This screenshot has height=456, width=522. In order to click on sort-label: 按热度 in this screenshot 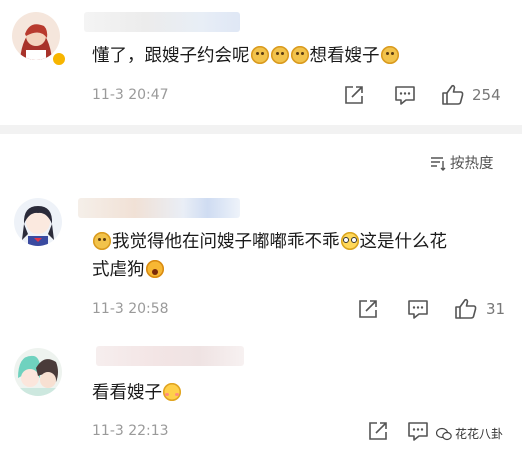, I will do `click(472, 164)`.